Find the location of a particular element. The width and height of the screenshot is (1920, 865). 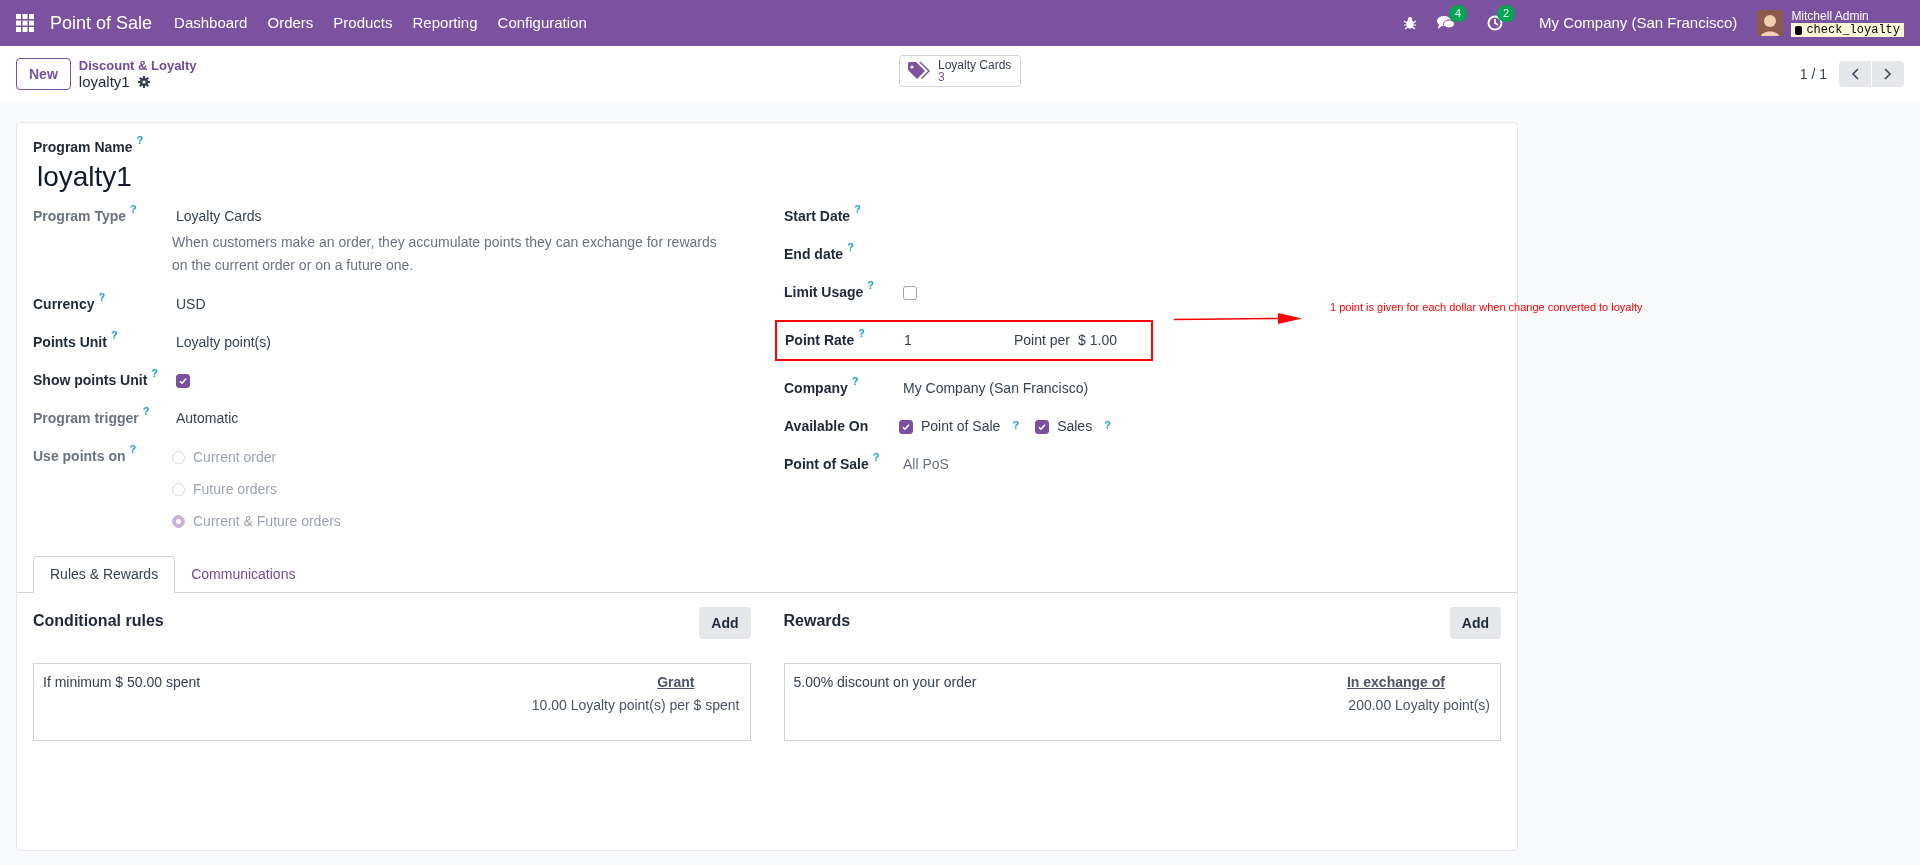

database-badge: check_loyalty is located at coordinates (1847, 30).